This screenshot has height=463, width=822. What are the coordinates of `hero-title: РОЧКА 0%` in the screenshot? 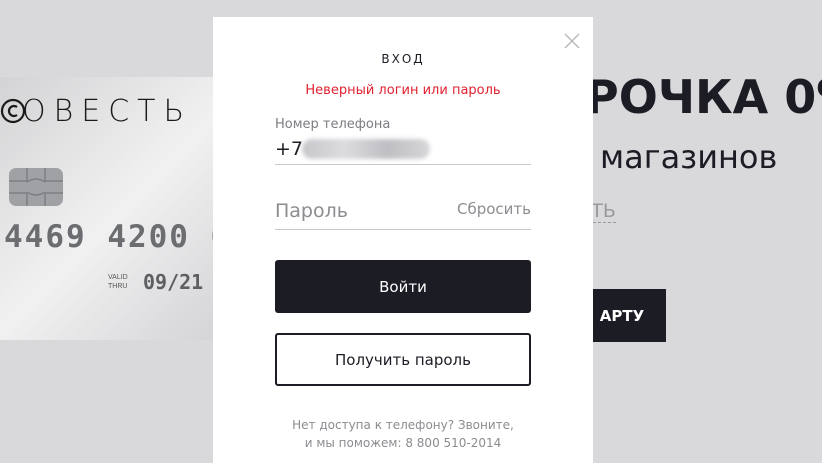 It's located at (703, 97).